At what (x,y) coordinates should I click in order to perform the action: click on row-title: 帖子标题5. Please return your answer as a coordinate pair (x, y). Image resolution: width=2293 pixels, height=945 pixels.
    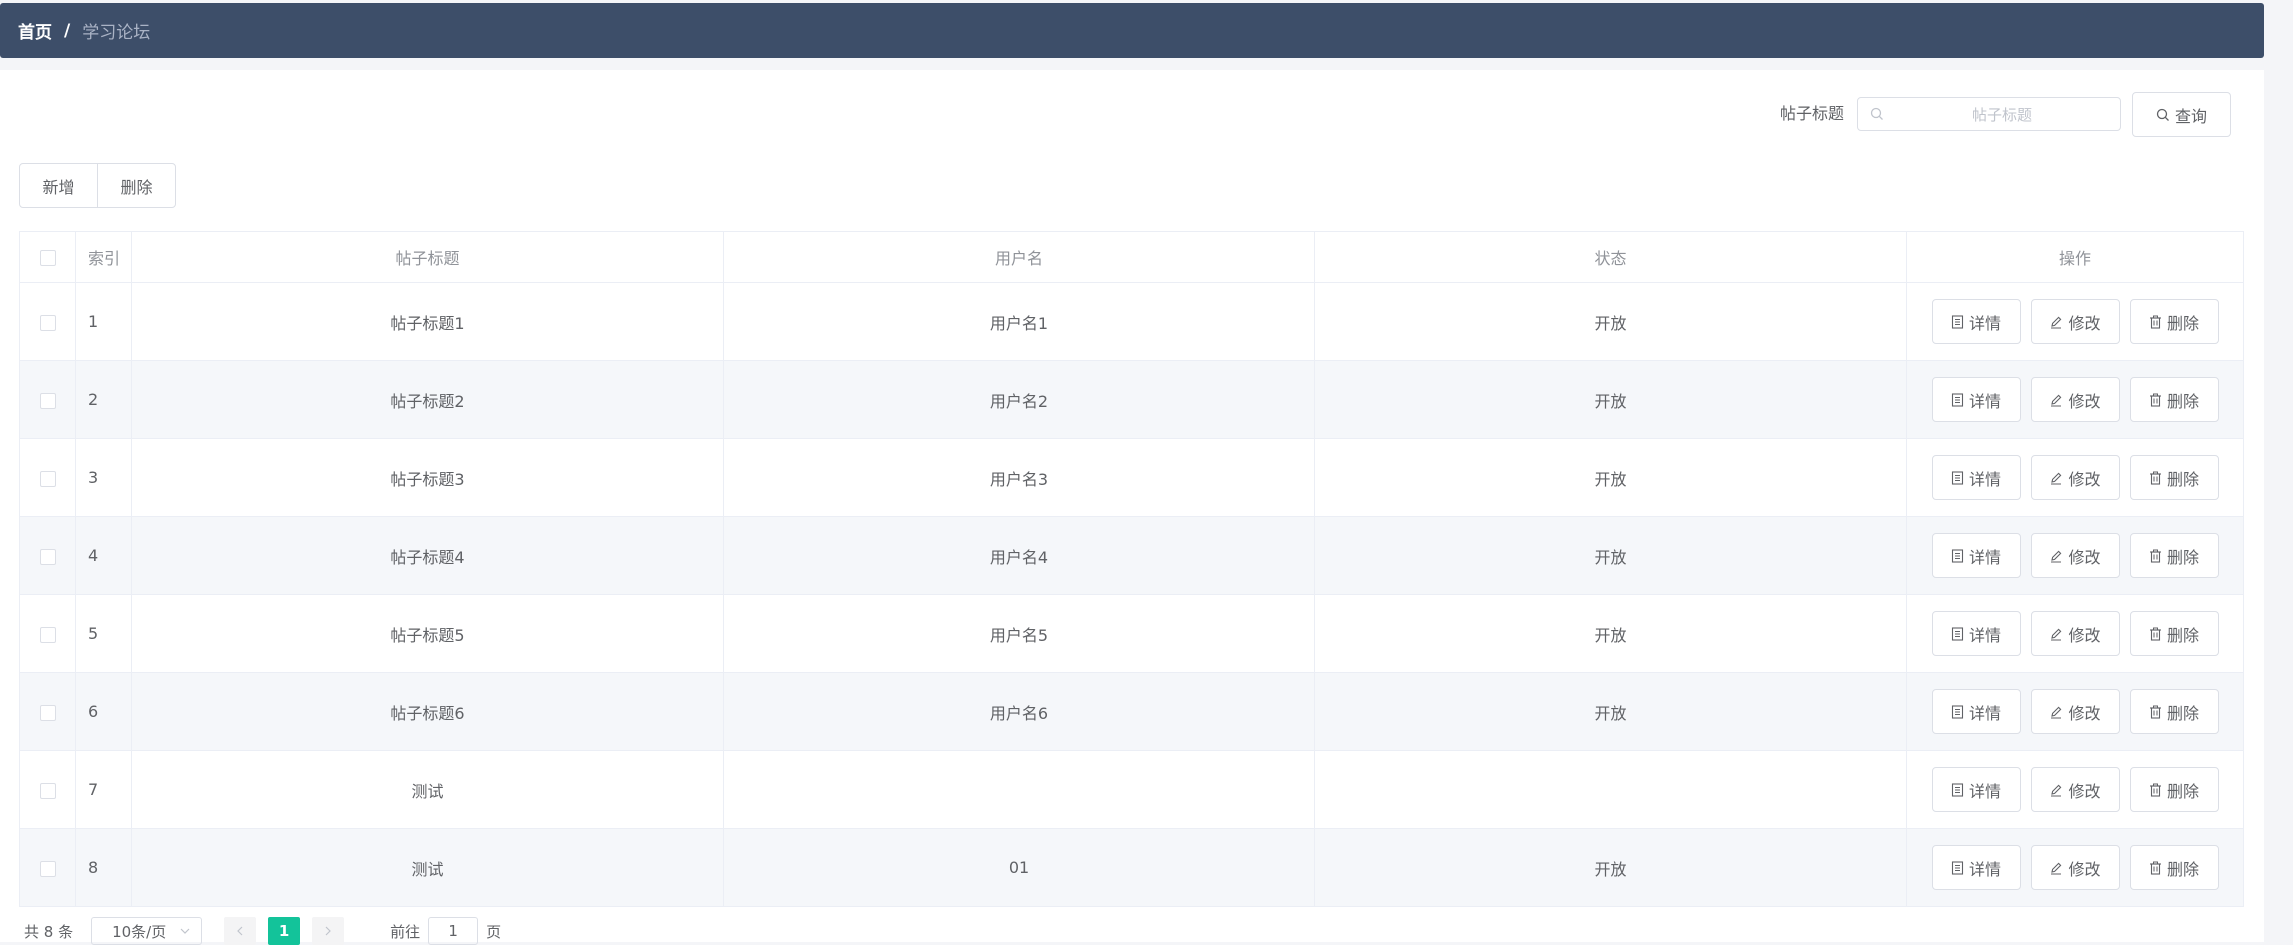
    Looking at the image, I should click on (427, 633).